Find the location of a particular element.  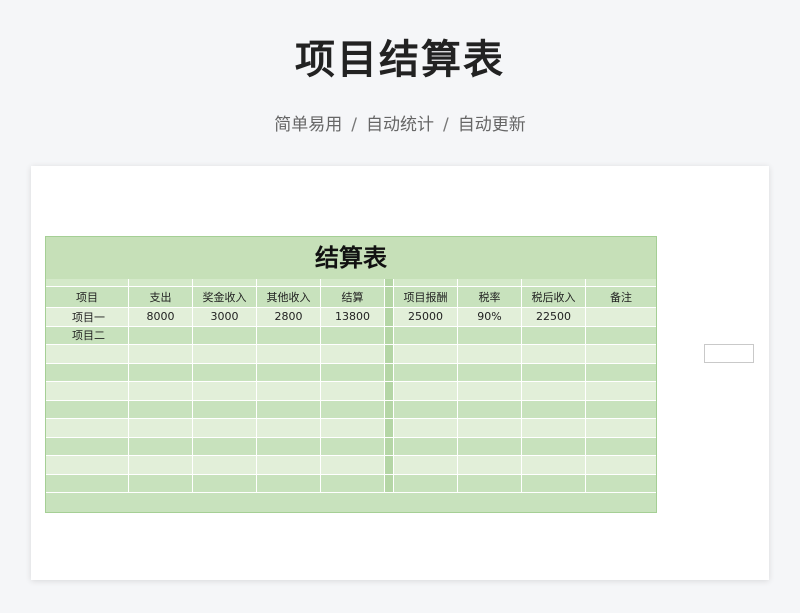

row-label-cell: 项目一 is located at coordinates (87, 317).